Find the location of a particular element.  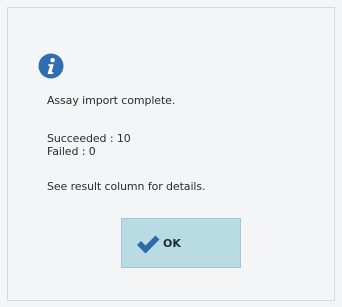

info-icon is located at coordinates (51, 66).